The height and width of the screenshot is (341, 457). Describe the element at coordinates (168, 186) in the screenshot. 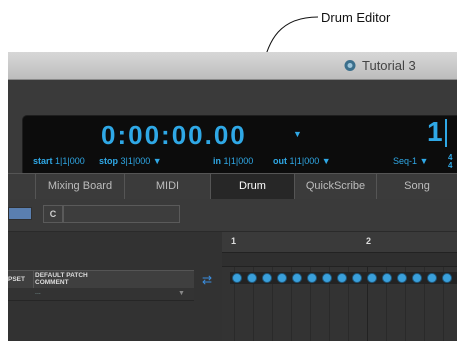

I see `tab-midi: MIDI` at that location.